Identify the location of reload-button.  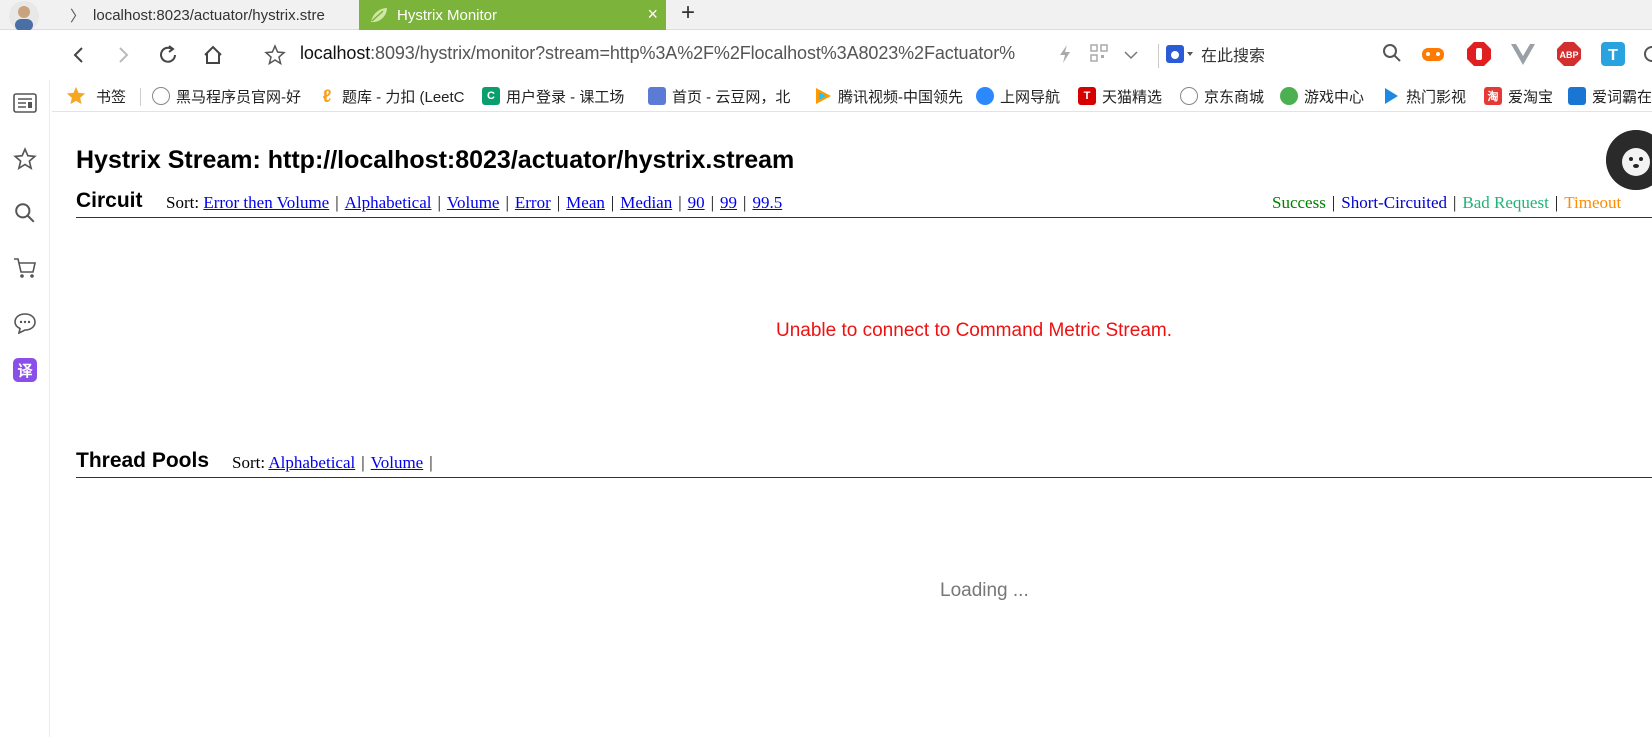
(168, 55).